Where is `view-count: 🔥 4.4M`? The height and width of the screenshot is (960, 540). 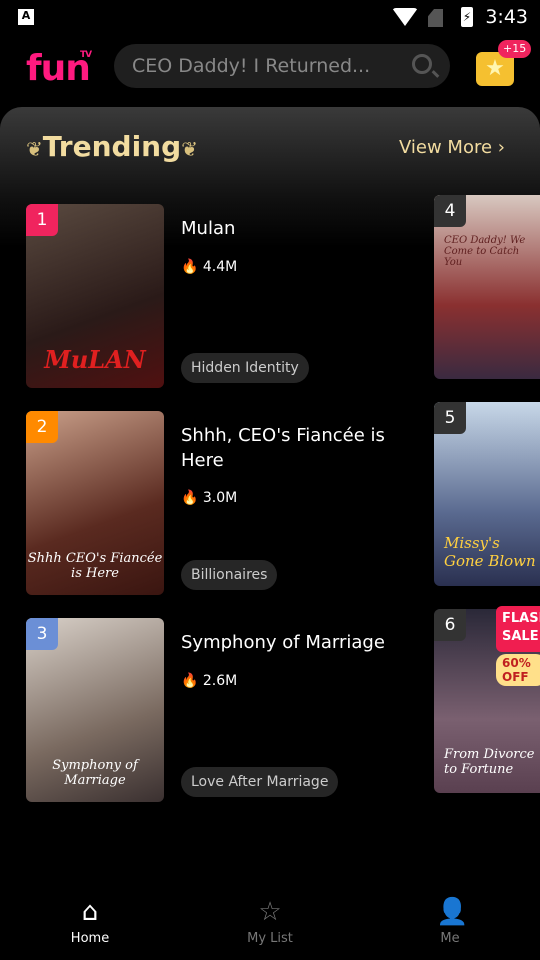
view-count: 🔥 4.4M is located at coordinates (209, 267).